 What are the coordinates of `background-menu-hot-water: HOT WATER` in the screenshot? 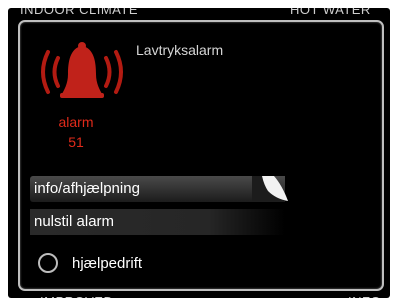 It's located at (330, 12).